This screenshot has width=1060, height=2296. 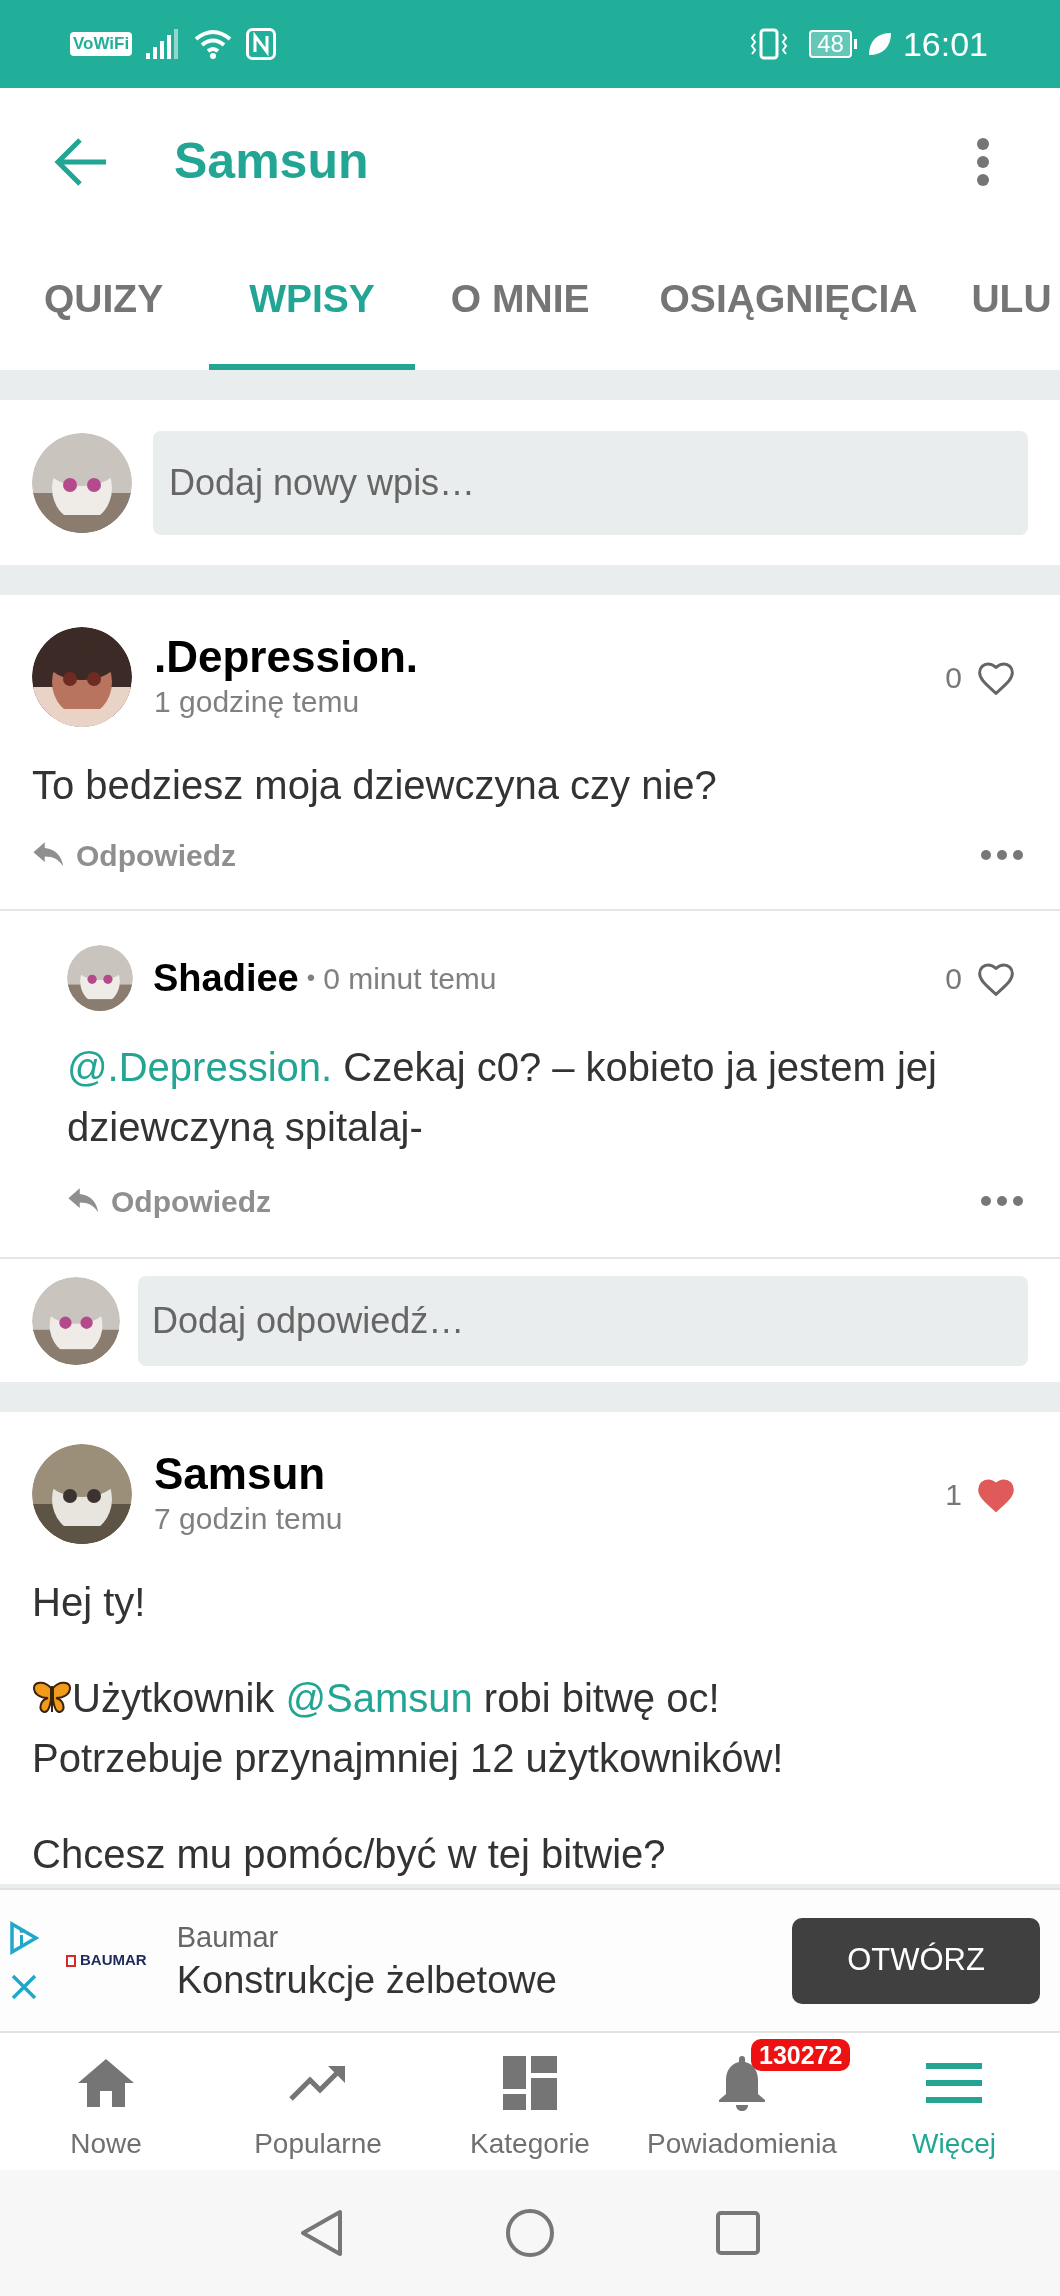 I want to click on post-text: To bedziesz moja dziewczyna czy nie?, so click(x=375, y=785).